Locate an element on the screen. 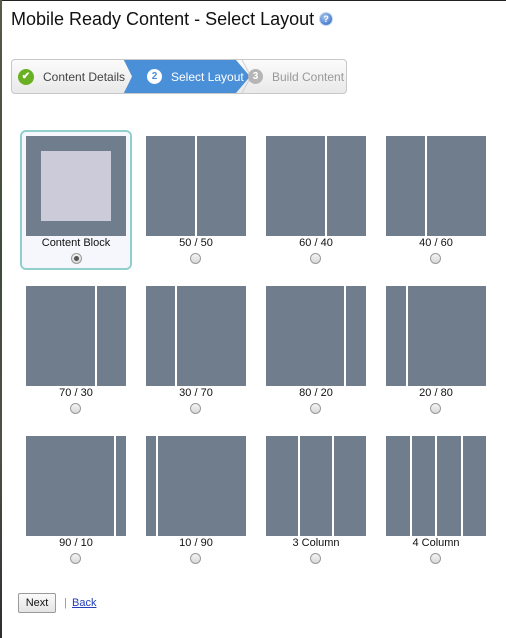 This screenshot has width=506, height=638. content-block-preview is located at coordinates (76, 186).